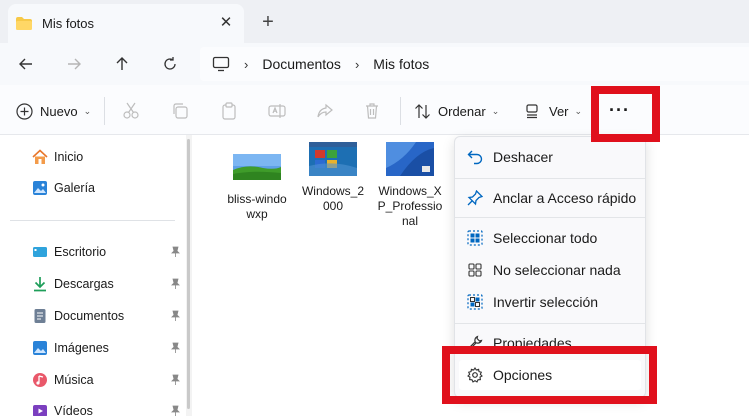 The height and width of the screenshot is (416, 749). What do you see at coordinates (257, 199) in the screenshot?
I see `file-name: bliss-windo` at bounding box center [257, 199].